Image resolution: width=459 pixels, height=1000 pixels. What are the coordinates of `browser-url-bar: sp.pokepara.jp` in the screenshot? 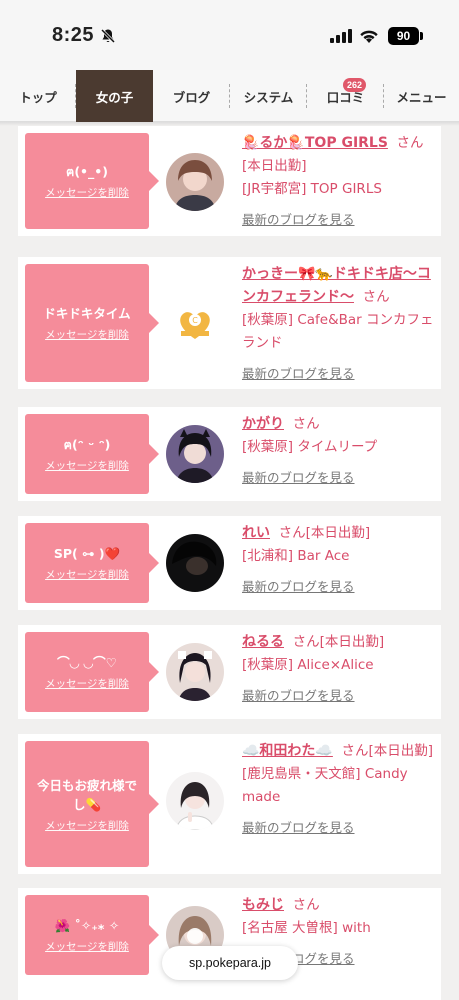 It's located at (230, 963).